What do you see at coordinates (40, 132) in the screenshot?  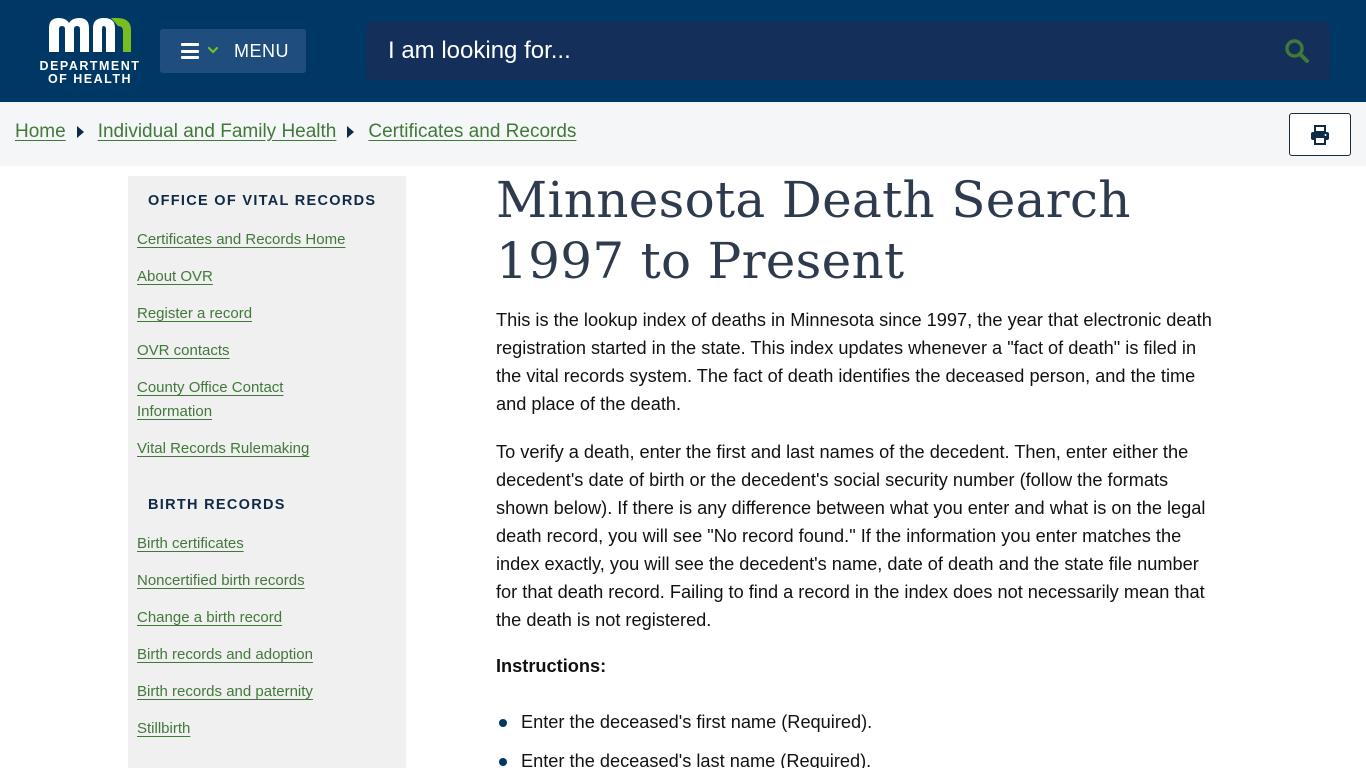 I see `breadcrumb-home: Home` at bounding box center [40, 132].